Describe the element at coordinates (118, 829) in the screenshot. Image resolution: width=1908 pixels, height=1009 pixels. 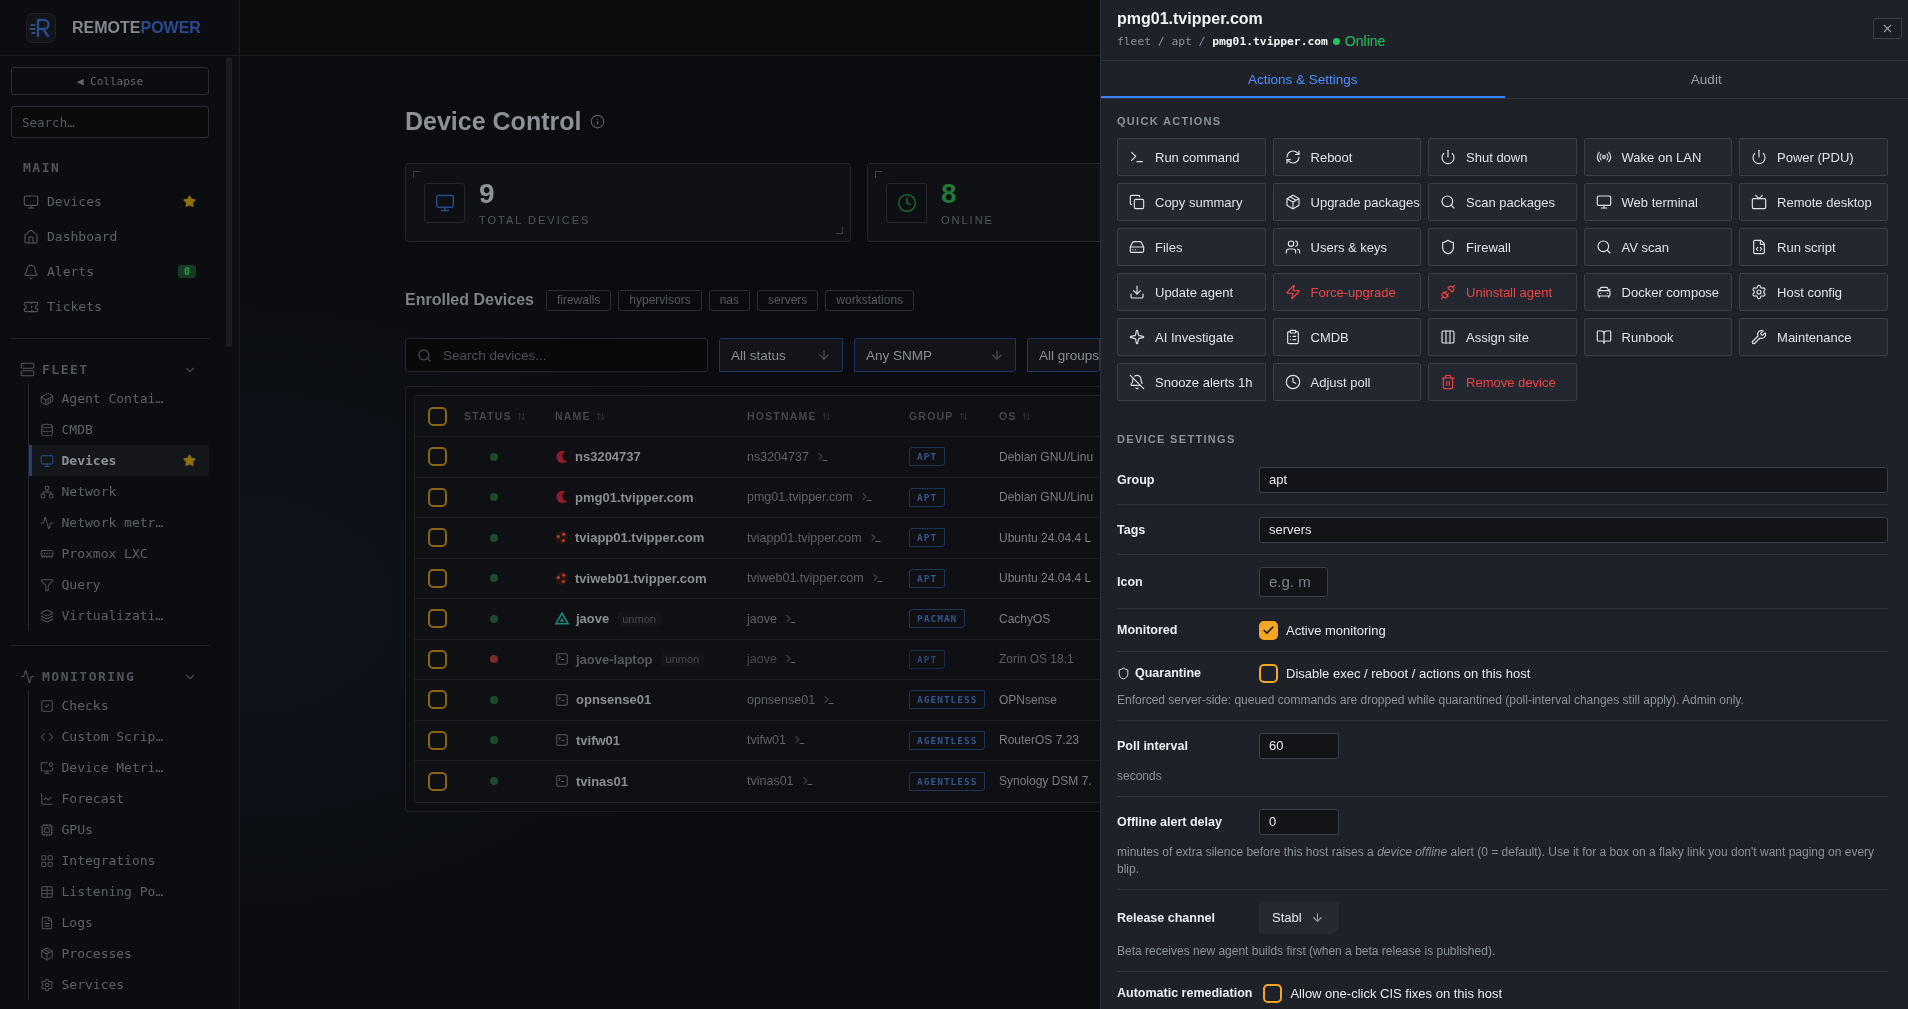
I see `nav-item: GPUs` at that location.